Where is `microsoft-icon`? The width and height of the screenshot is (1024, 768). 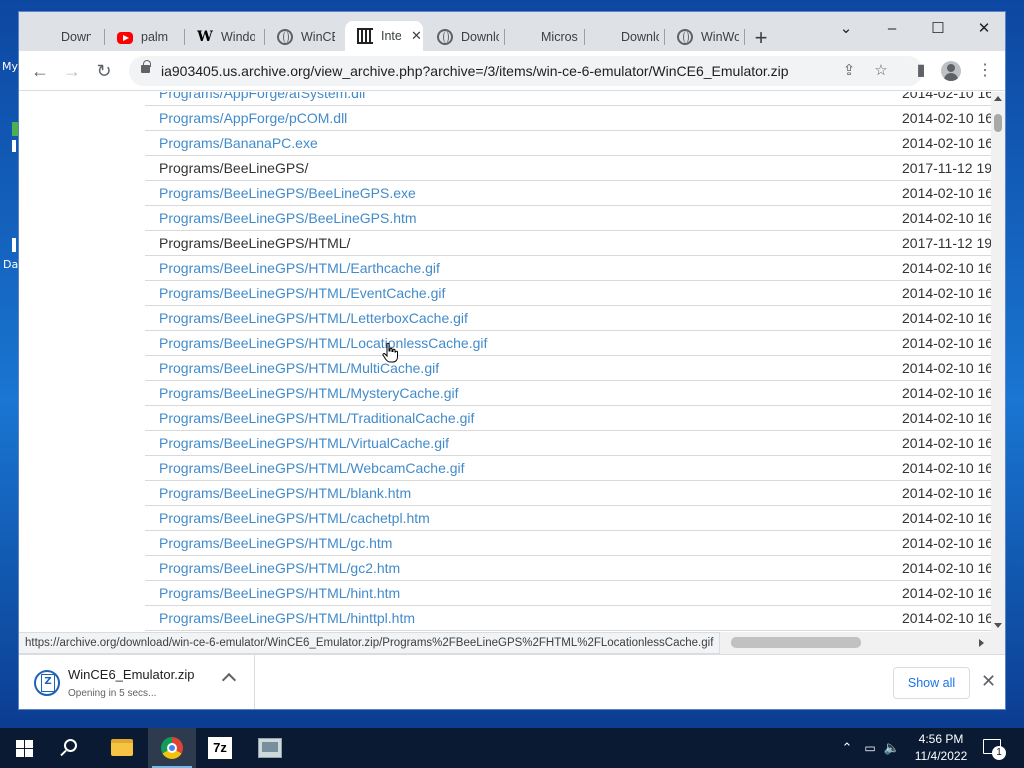 microsoft-icon is located at coordinates (605, 37).